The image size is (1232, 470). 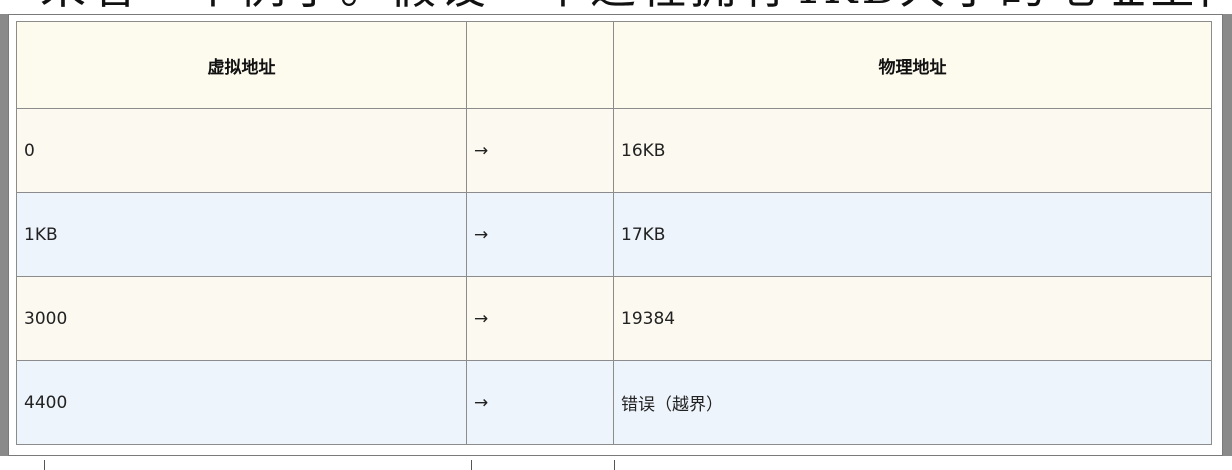 I want to click on cropped-heading-text: 来看一个例子。假设一个进程拥有4KB大小的地址空间(是的:, so click(x=636, y=6).